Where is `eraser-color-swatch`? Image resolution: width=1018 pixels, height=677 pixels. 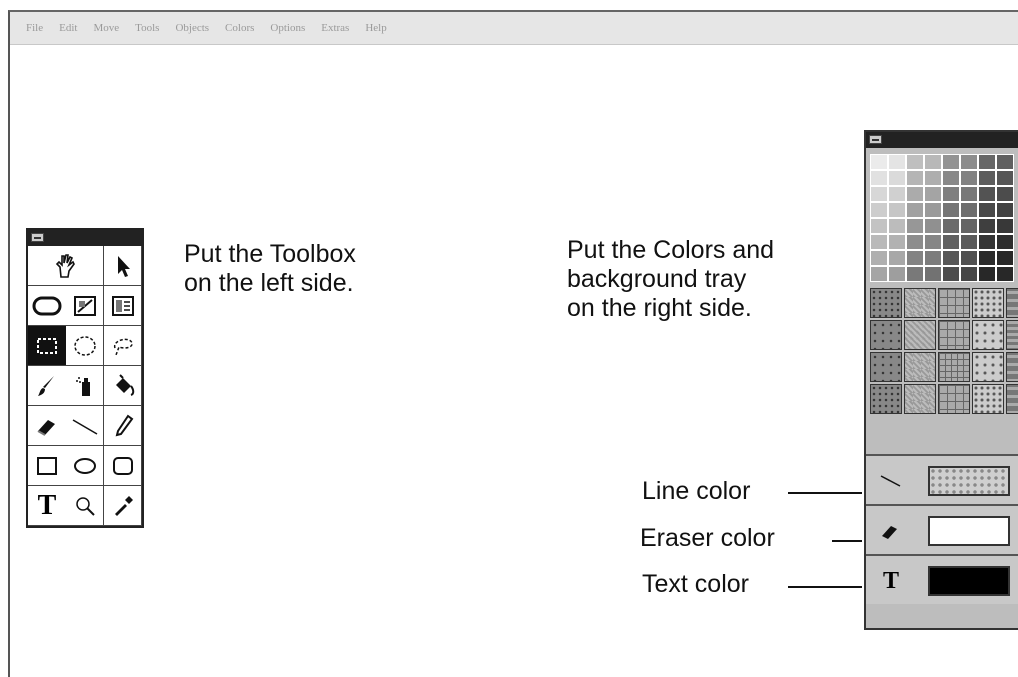 eraser-color-swatch is located at coordinates (969, 531).